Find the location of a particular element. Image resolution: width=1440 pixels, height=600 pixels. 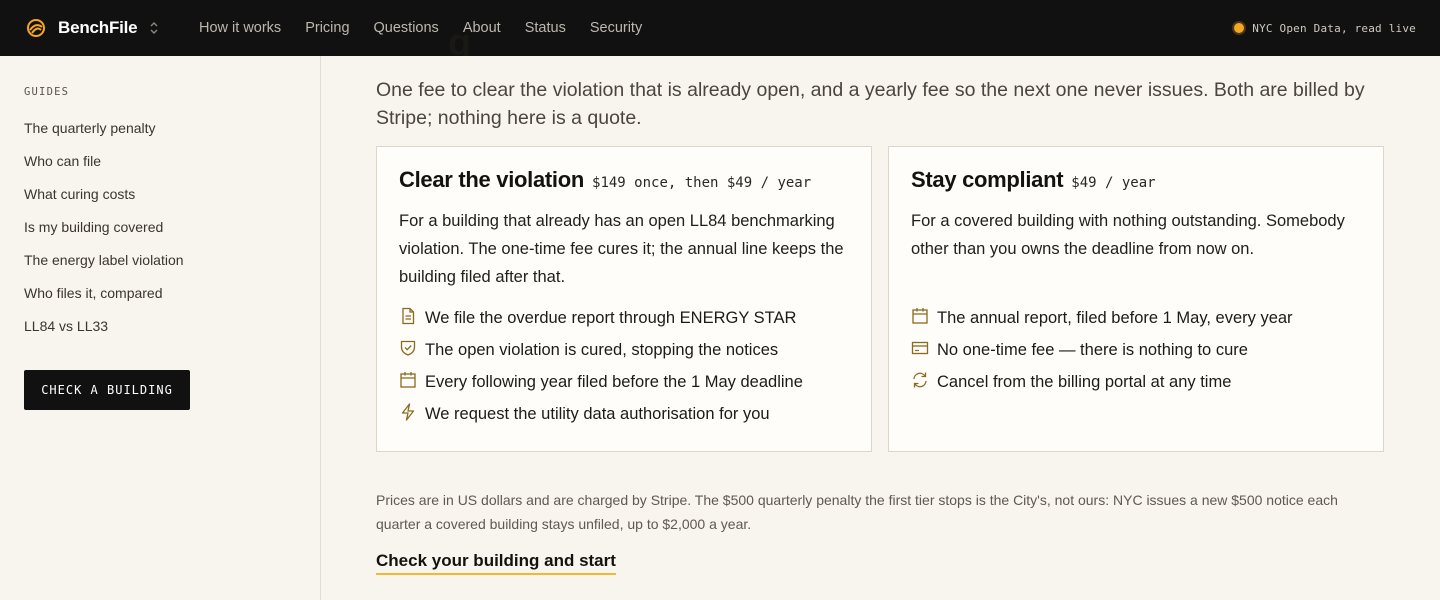

lightning-icon is located at coordinates (408, 412).